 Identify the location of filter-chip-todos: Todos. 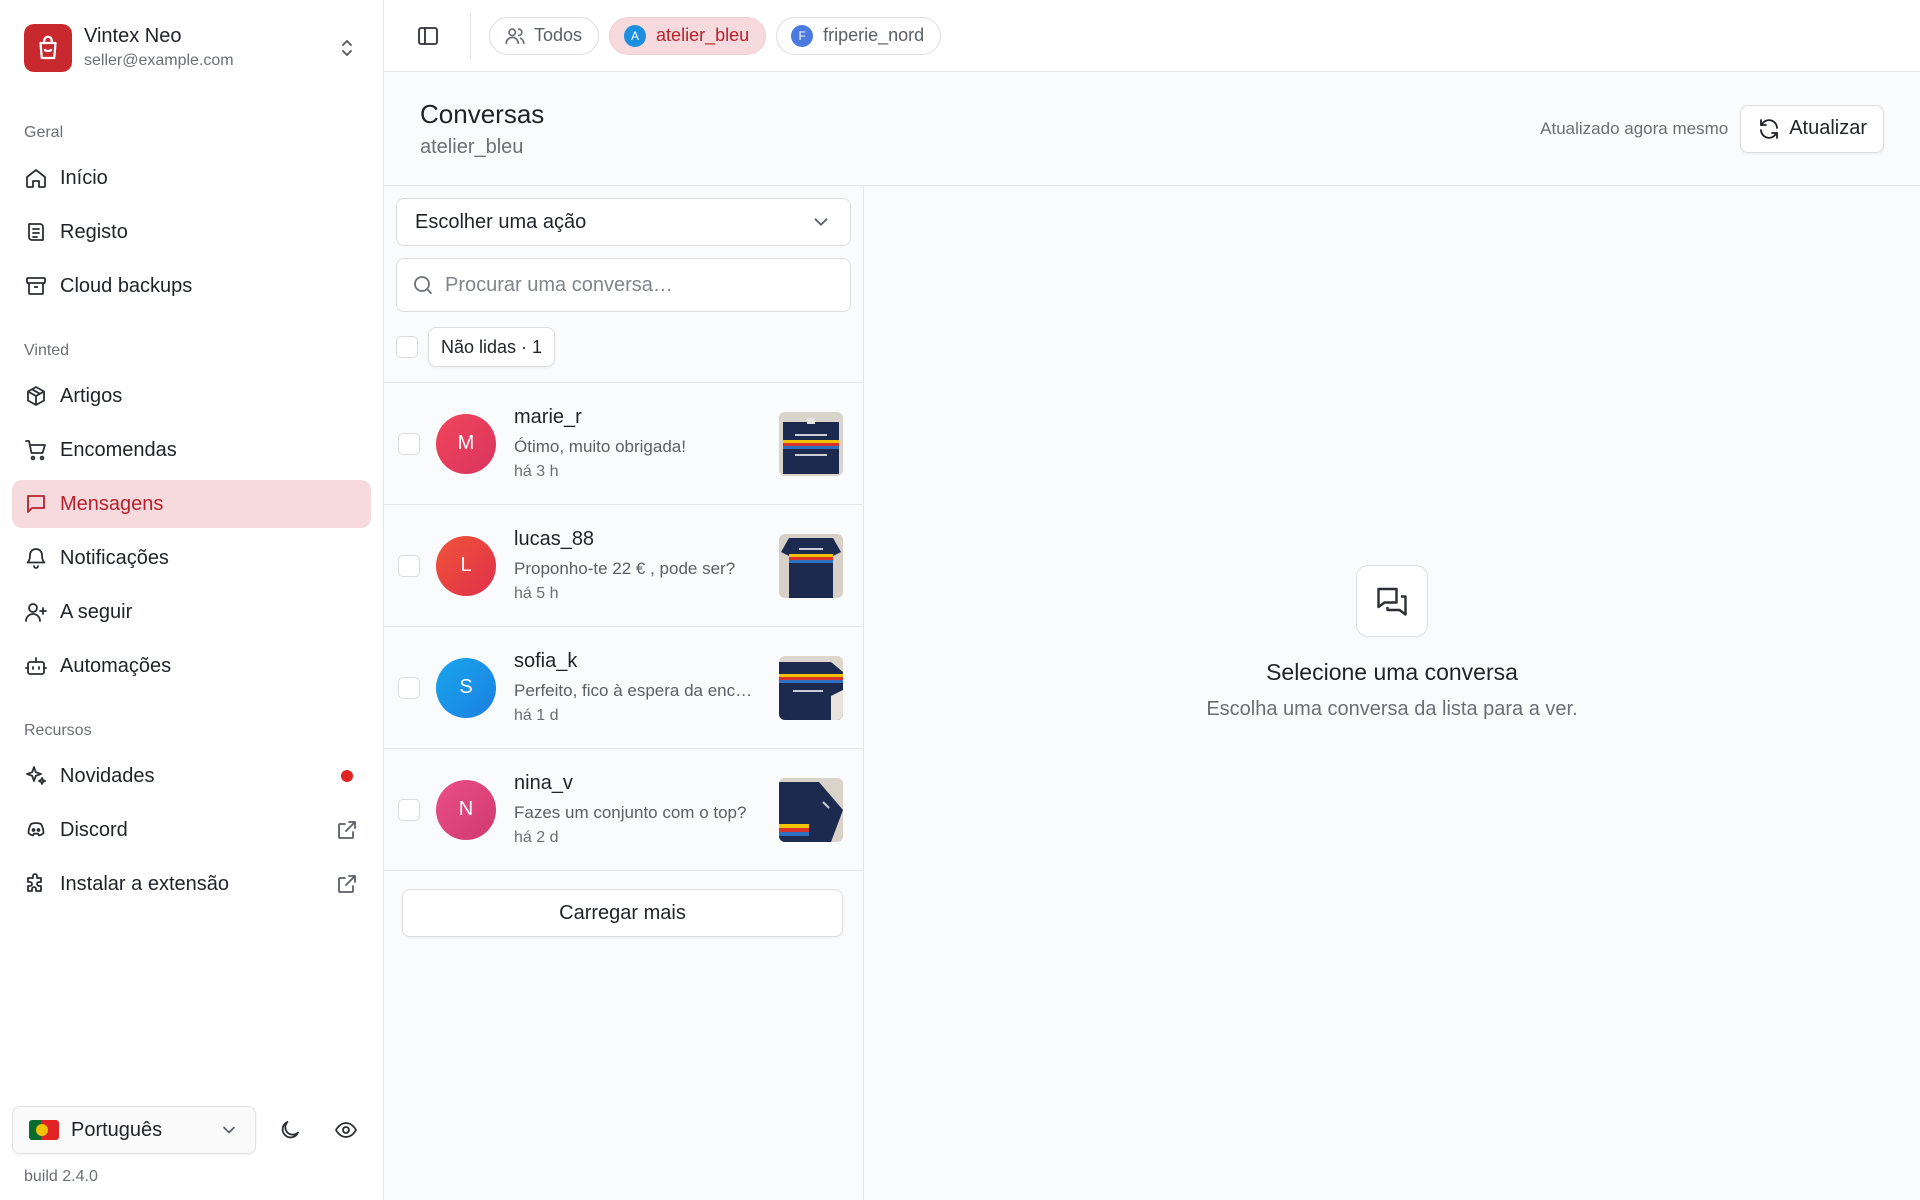
(544, 35).